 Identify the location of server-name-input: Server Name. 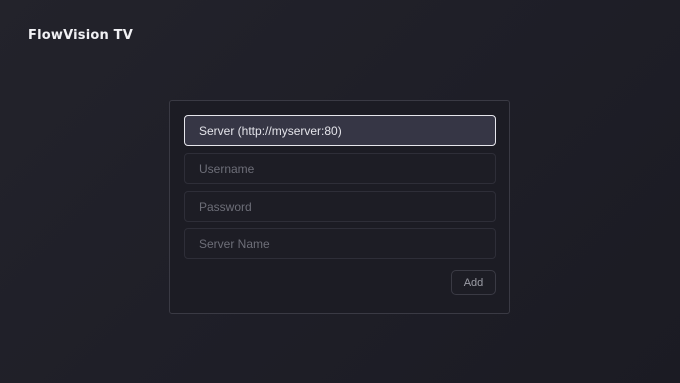
(340, 243).